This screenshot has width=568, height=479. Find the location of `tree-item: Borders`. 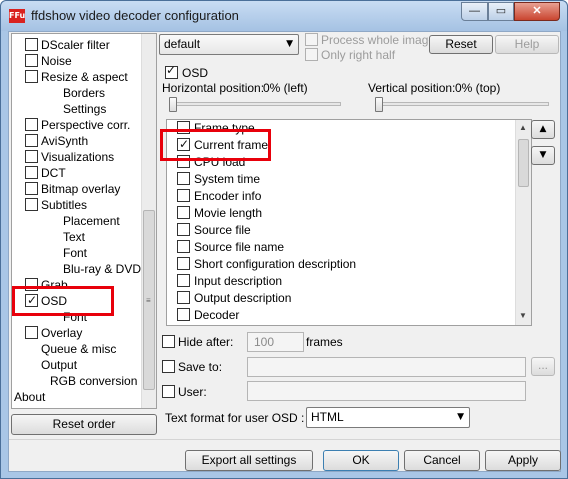

tree-item: Borders is located at coordinates (84, 93).